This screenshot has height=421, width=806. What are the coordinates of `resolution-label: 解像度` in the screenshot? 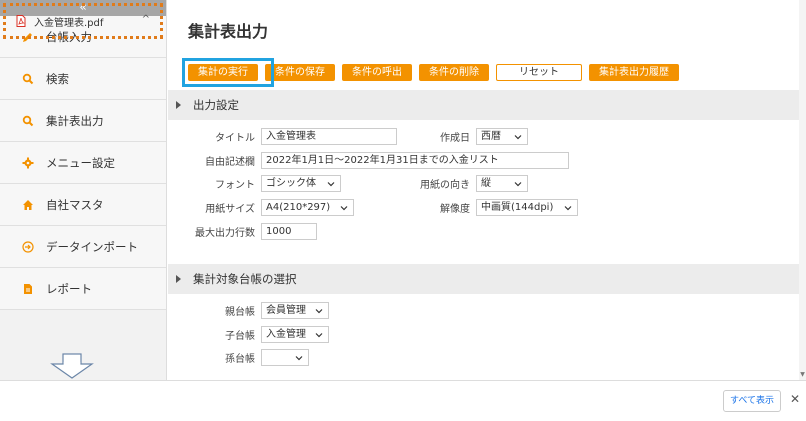 It's located at (455, 209).